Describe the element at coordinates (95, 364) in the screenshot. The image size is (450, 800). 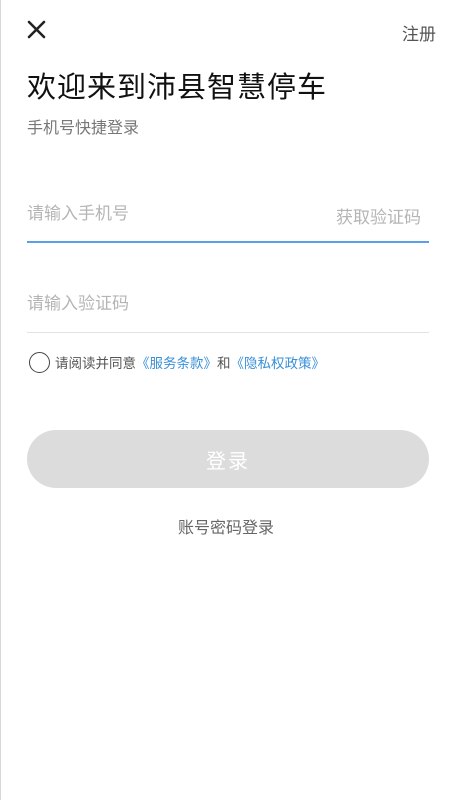
I see `agreement-prefix: 请阅读并同意` at that location.